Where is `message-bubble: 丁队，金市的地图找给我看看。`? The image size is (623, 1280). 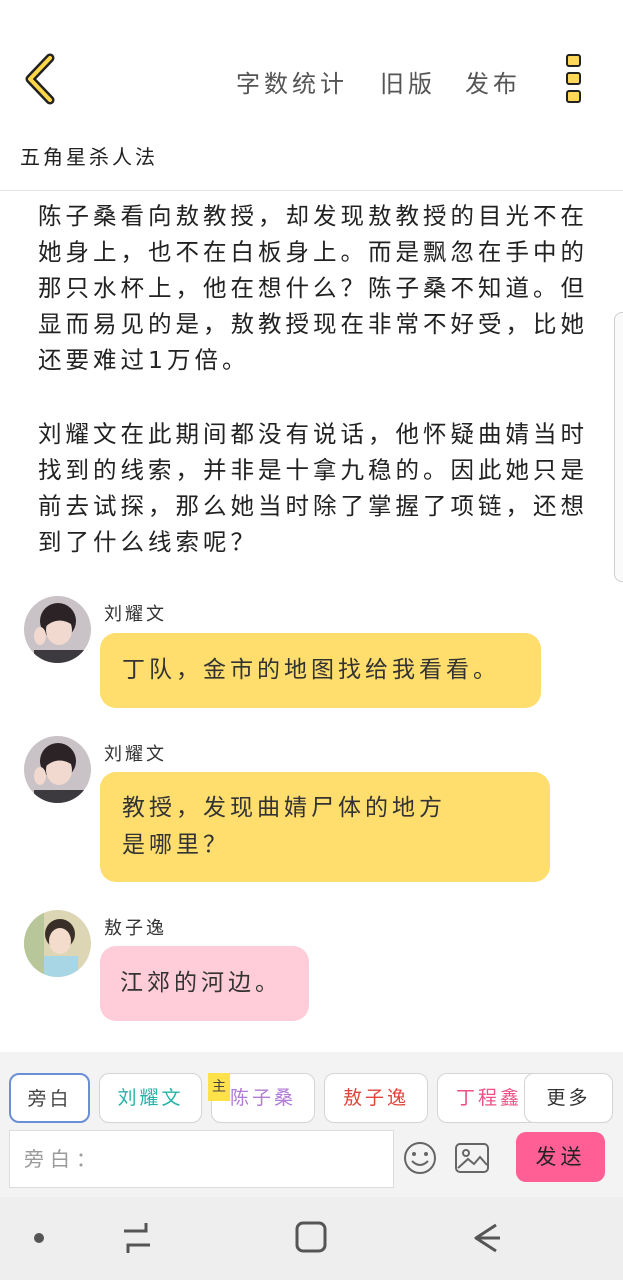
message-bubble: 丁队，金市的地图找给我看看。 is located at coordinates (320, 670).